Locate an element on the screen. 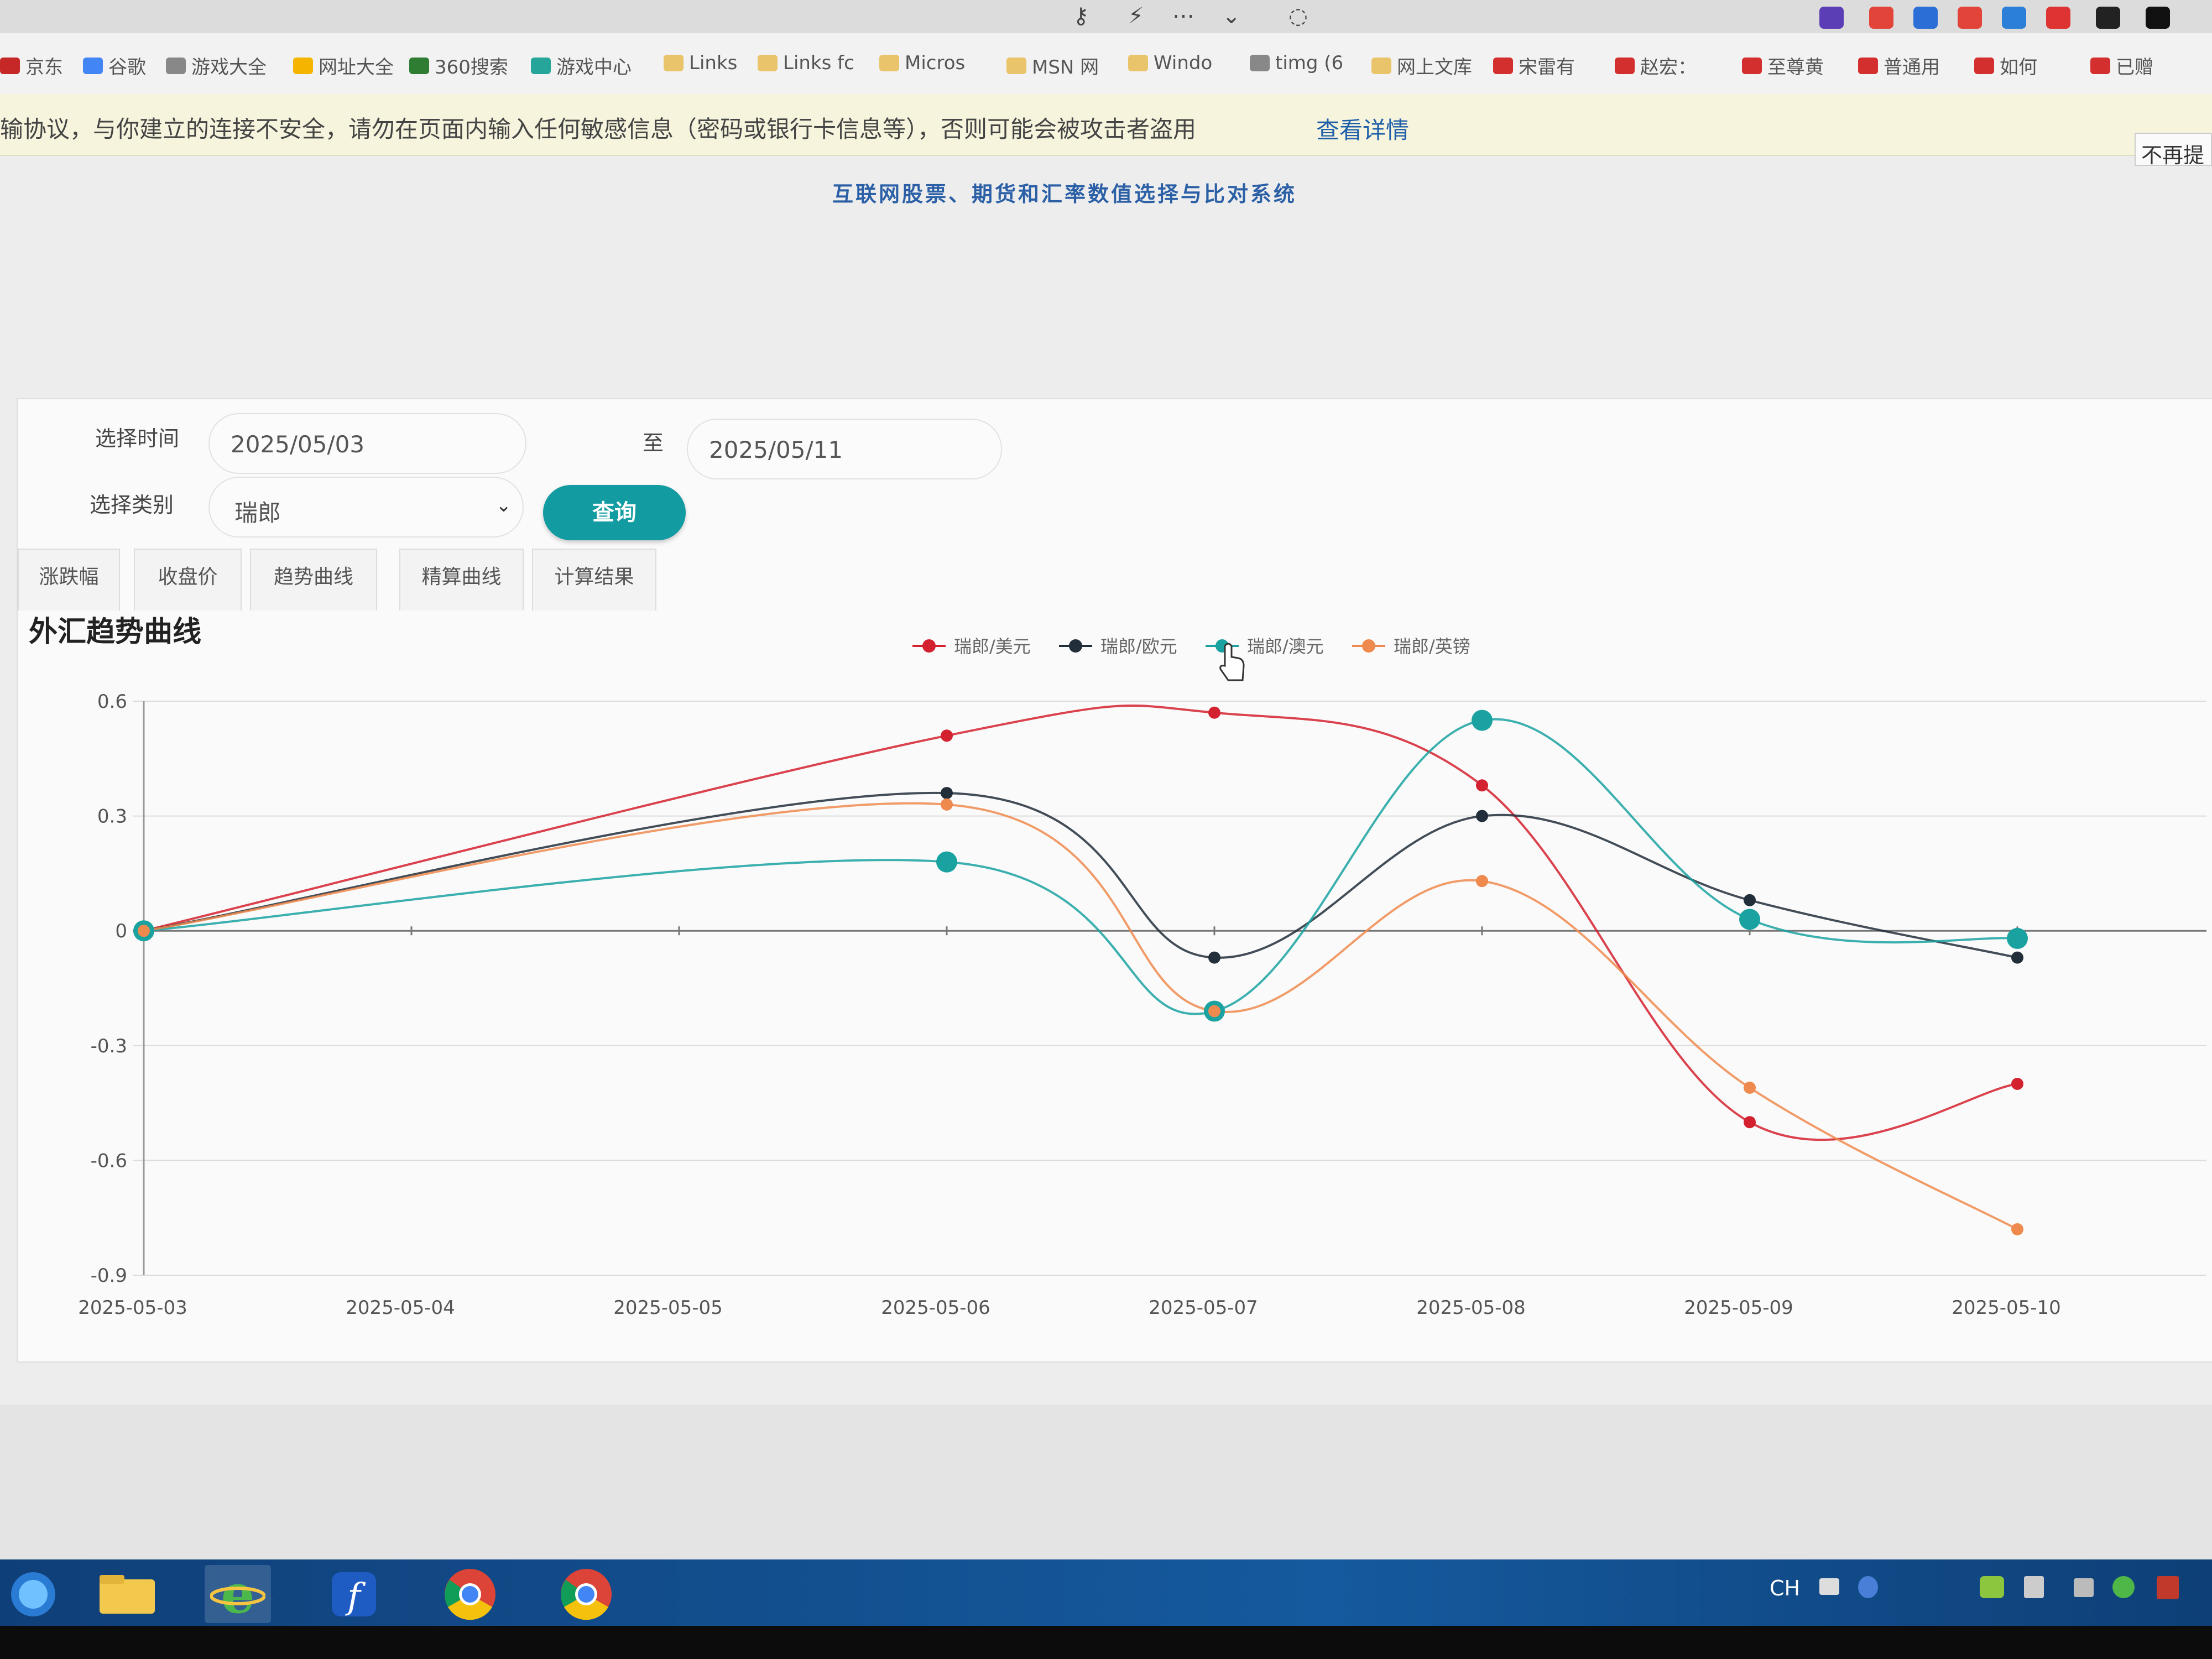 This screenshot has width=2212, height=1659. x-tick-label: 2025-05-04 is located at coordinates (401, 1308).